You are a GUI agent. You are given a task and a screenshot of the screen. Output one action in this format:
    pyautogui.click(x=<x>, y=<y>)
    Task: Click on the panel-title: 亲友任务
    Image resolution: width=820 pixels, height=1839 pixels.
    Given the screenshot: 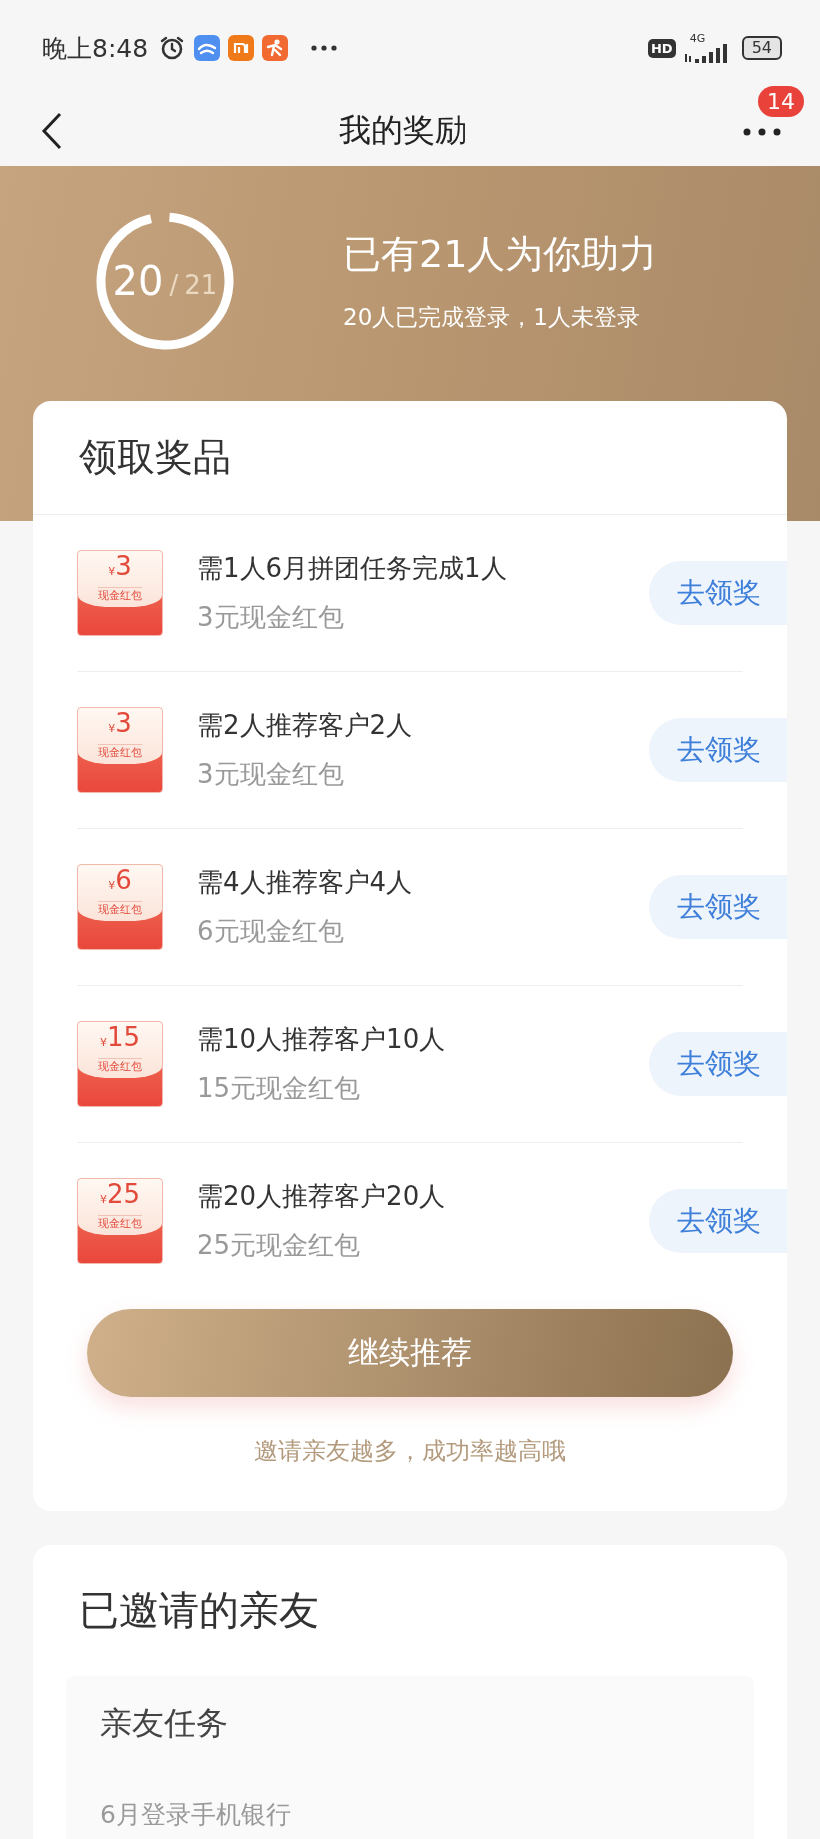 What is the action you would take?
    pyautogui.click(x=164, y=1723)
    